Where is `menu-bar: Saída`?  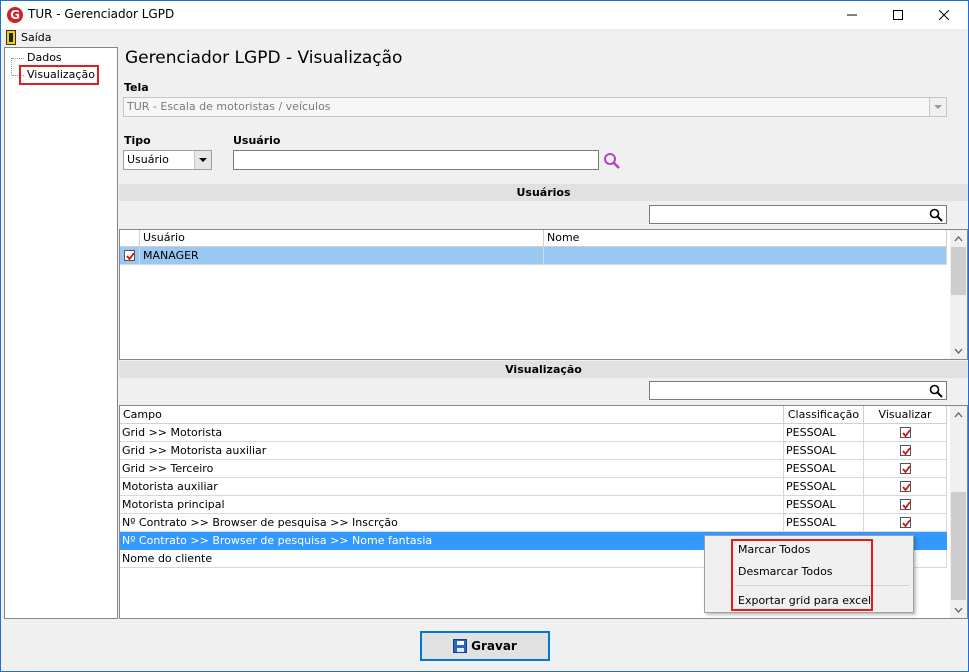
menu-bar: Saída is located at coordinates (484, 38).